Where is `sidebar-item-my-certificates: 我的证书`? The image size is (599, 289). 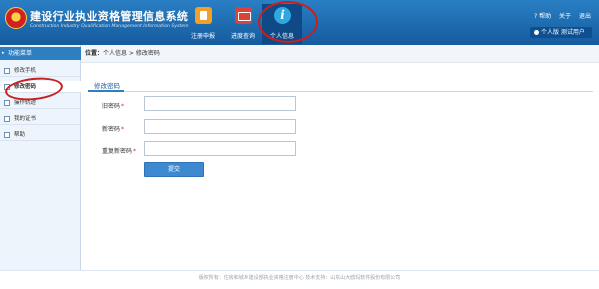
sidebar-item-my-certificates: 我的证书 is located at coordinates (40, 119).